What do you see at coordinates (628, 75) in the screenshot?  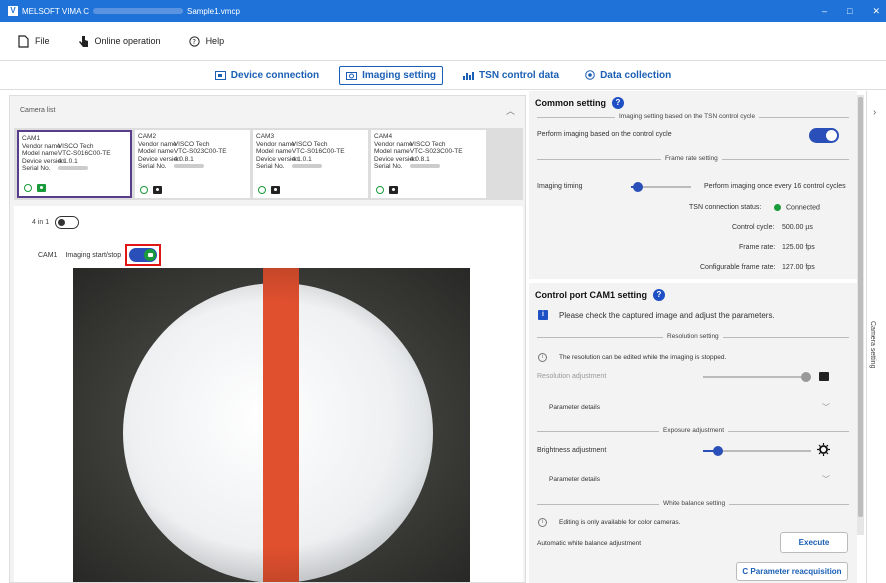 I see `tab-data-collection: Data collection` at bounding box center [628, 75].